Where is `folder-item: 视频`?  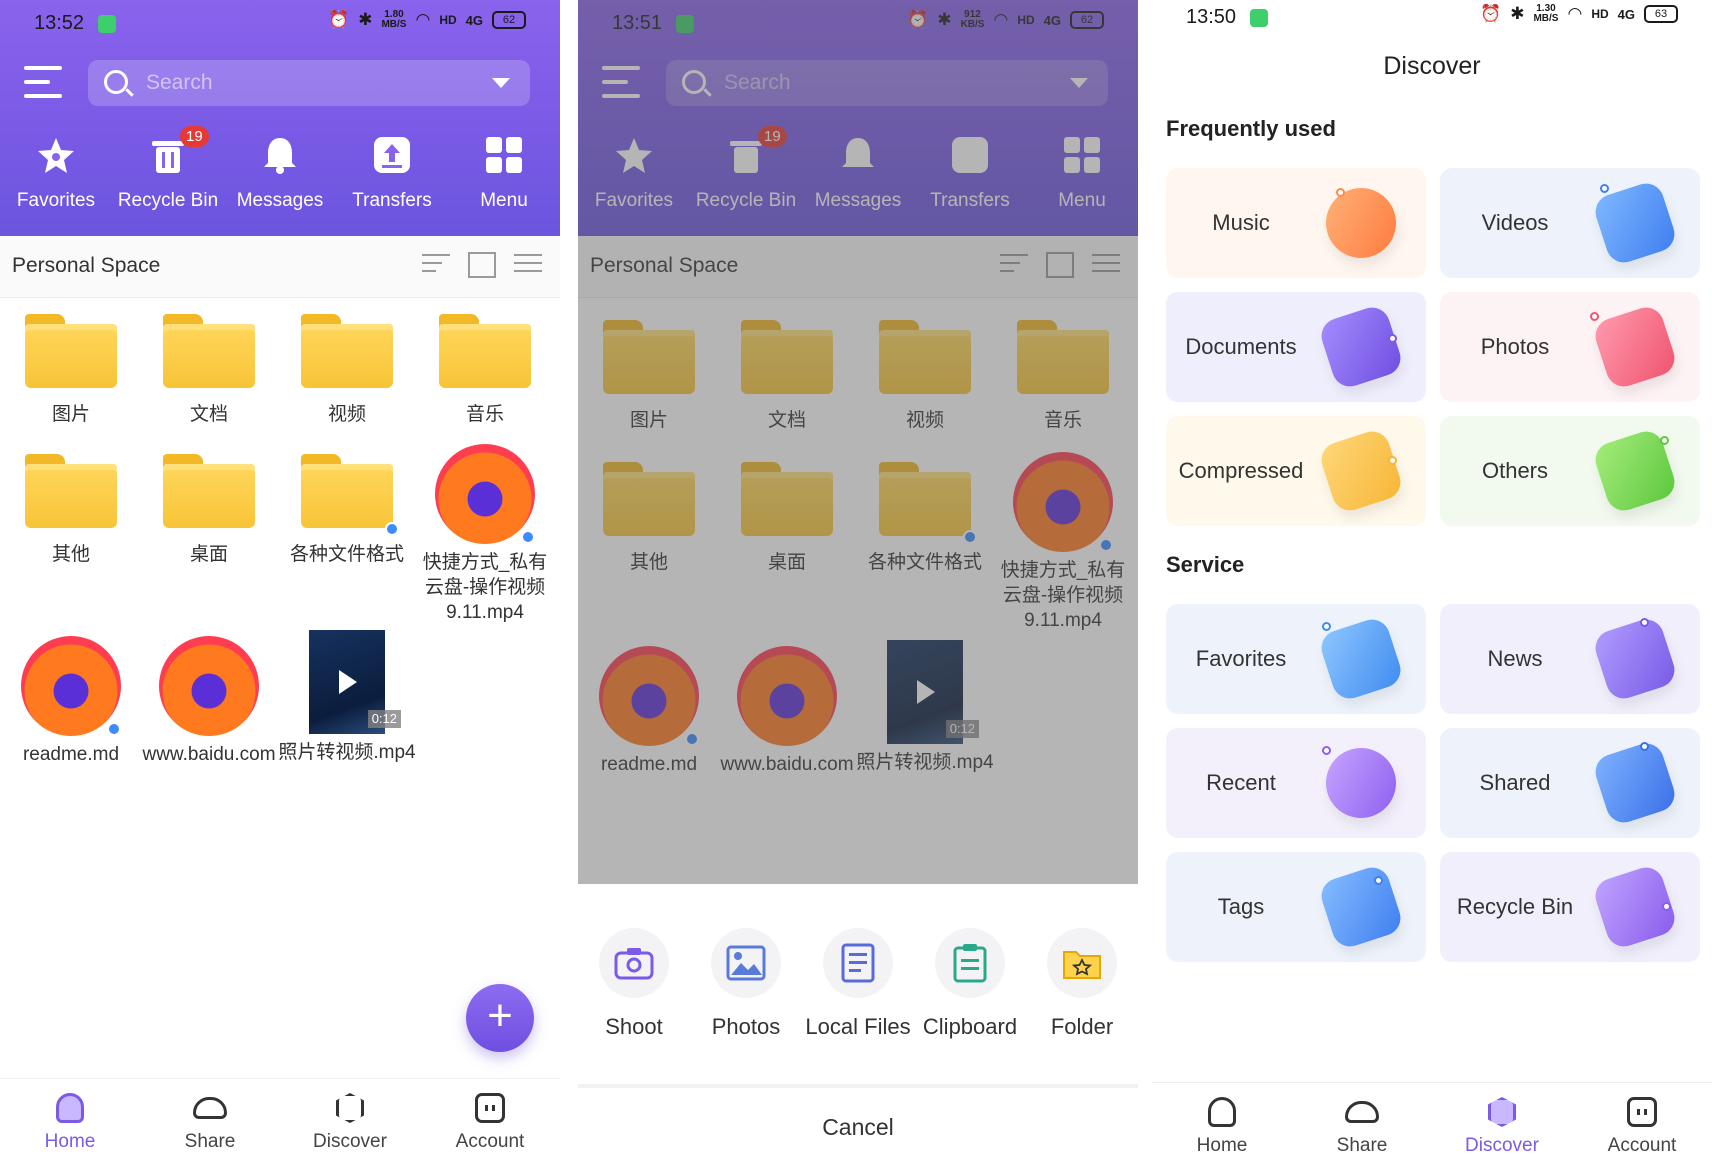 folder-item: 视频 is located at coordinates (347, 370).